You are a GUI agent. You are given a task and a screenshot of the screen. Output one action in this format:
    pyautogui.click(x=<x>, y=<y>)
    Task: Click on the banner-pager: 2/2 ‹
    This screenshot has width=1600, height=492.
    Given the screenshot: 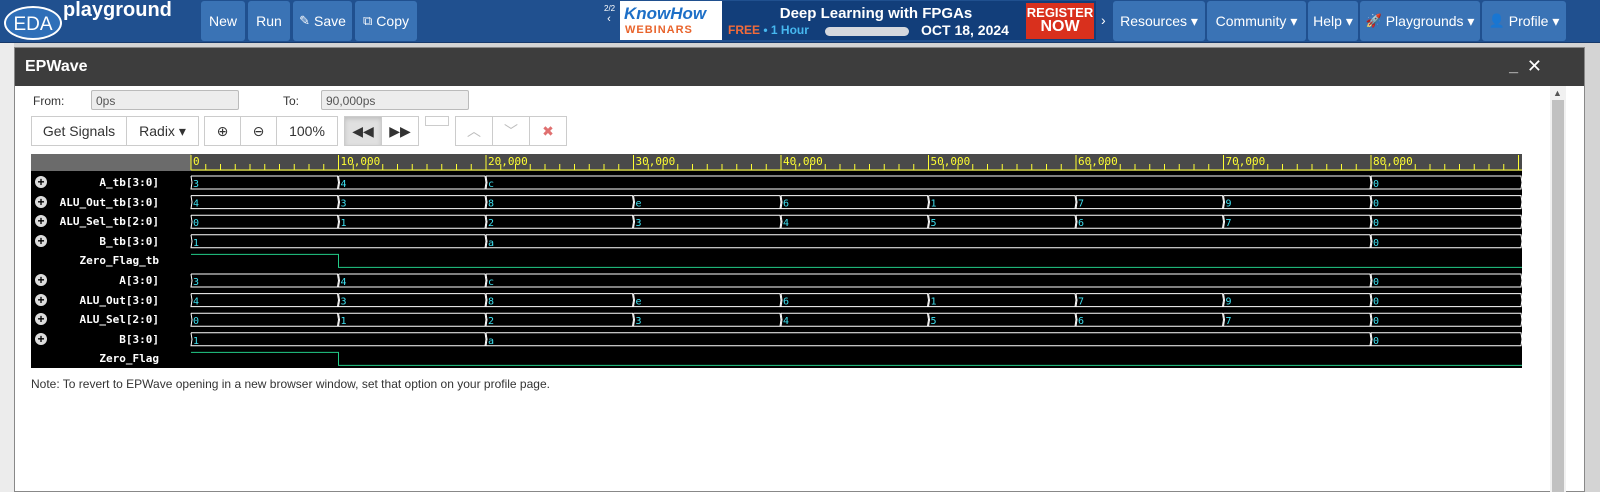 What is the action you would take?
    pyautogui.click(x=610, y=14)
    